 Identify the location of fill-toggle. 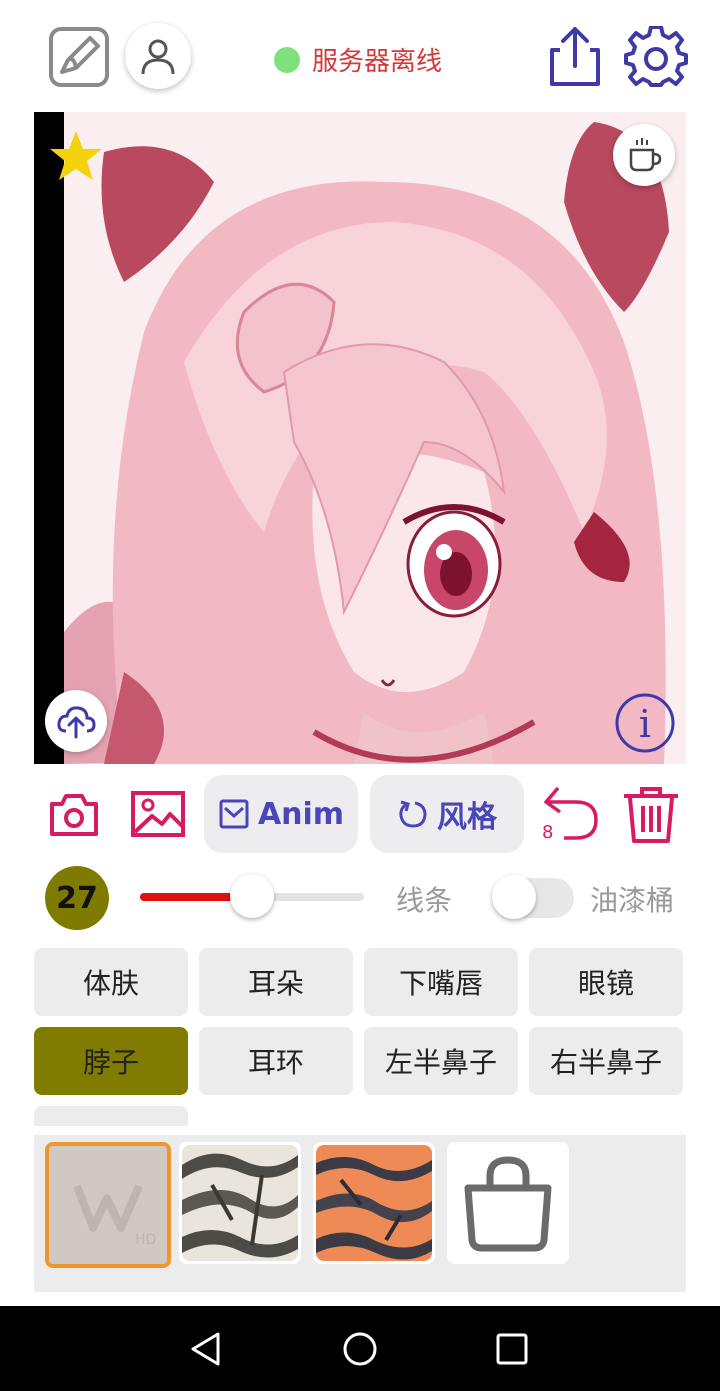
(533, 897).